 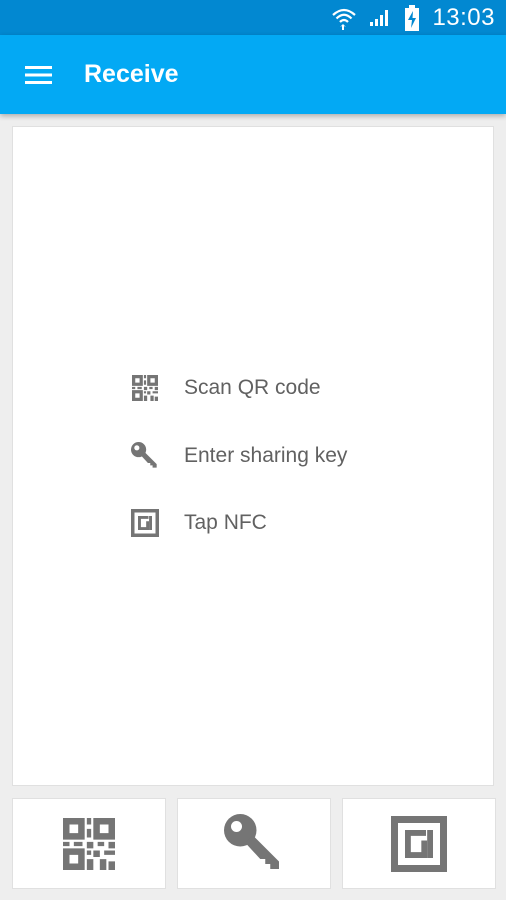 What do you see at coordinates (225, 522) in the screenshot?
I see `tap-nfc-label: Tap NFC` at bounding box center [225, 522].